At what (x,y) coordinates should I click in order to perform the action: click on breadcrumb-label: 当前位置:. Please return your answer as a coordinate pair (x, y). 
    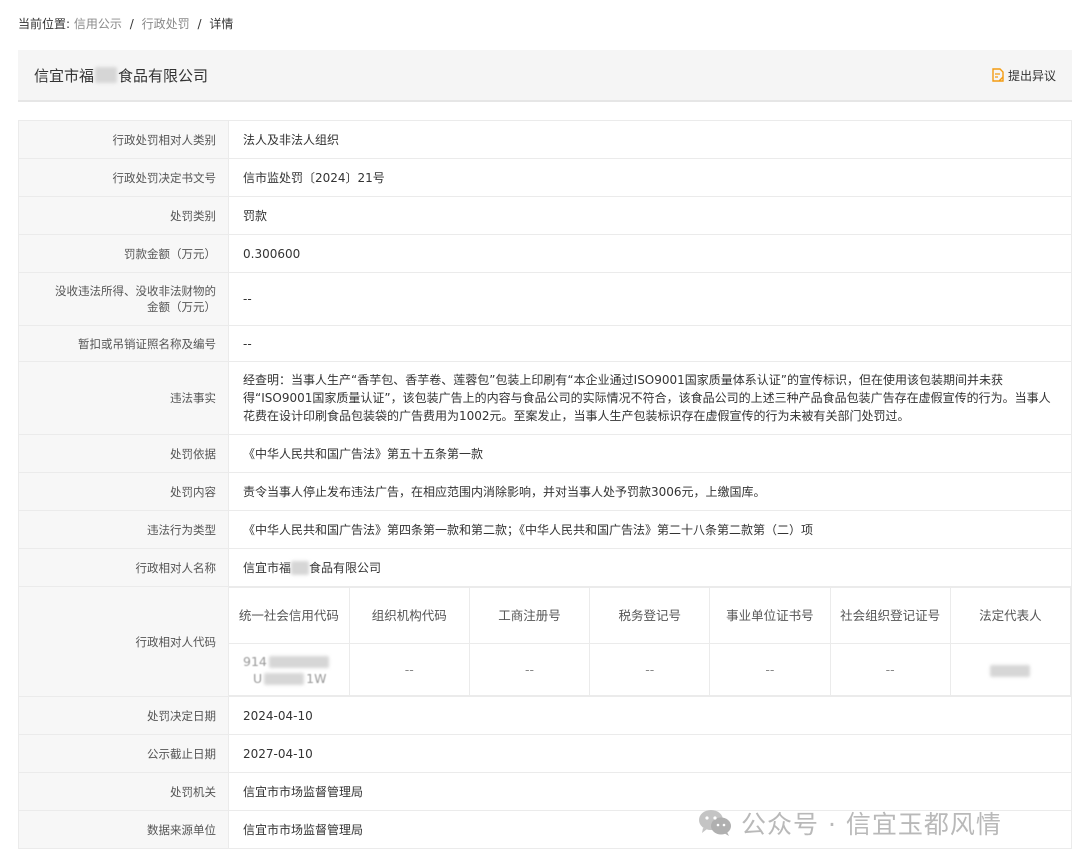
    Looking at the image, I should click on (44, 24).